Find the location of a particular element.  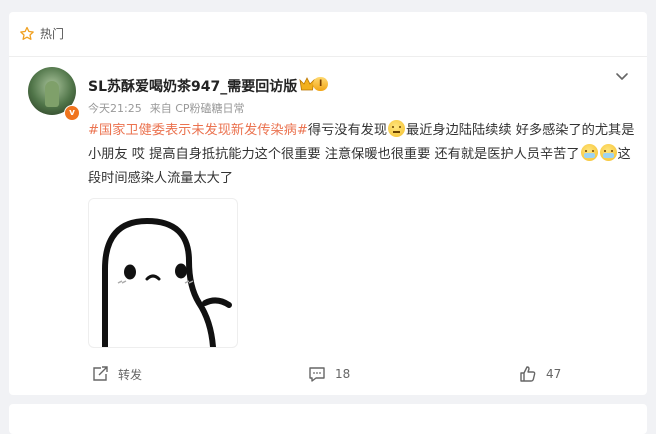

thumbs-up-icon is located at coordinates (528, 374).